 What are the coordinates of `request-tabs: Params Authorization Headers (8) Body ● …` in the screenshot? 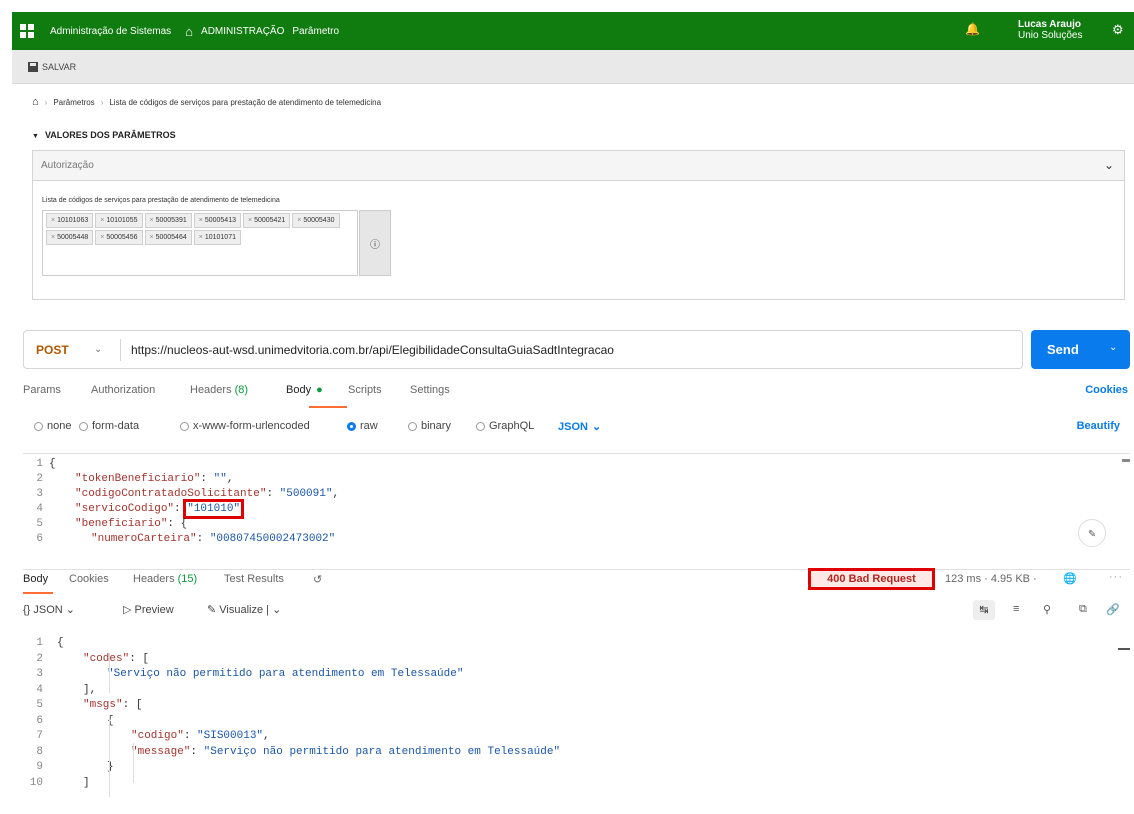 It's located at (576, 396).